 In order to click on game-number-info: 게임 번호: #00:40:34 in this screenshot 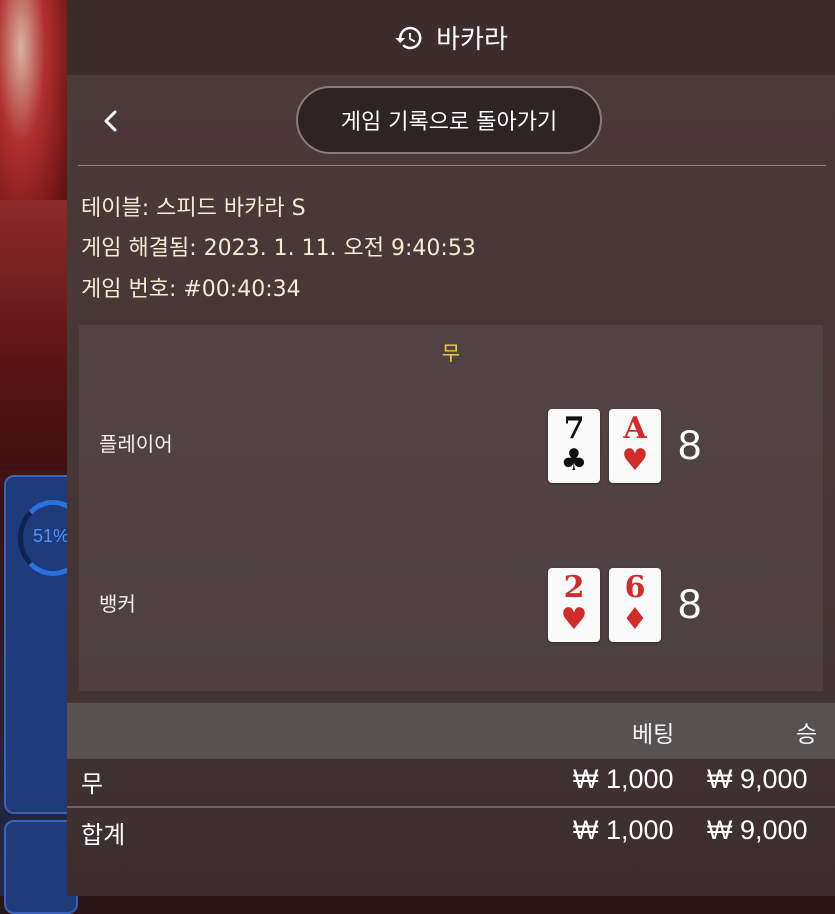, I will do `click(191, 287)`.